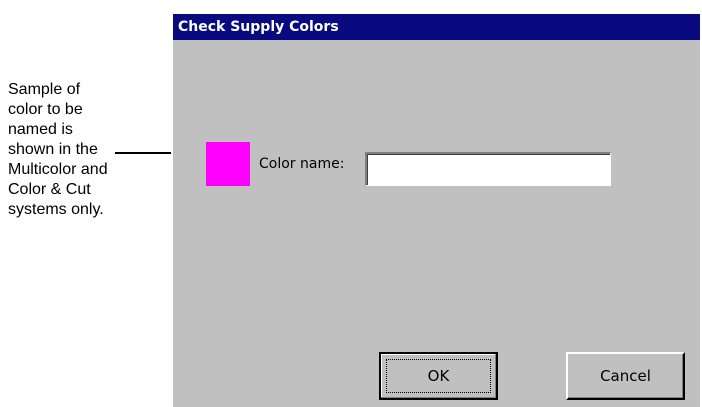 Image resolution: width=702 pixels, height=407 pixels. I want to click on focus-rectangle, so click(438, 376).